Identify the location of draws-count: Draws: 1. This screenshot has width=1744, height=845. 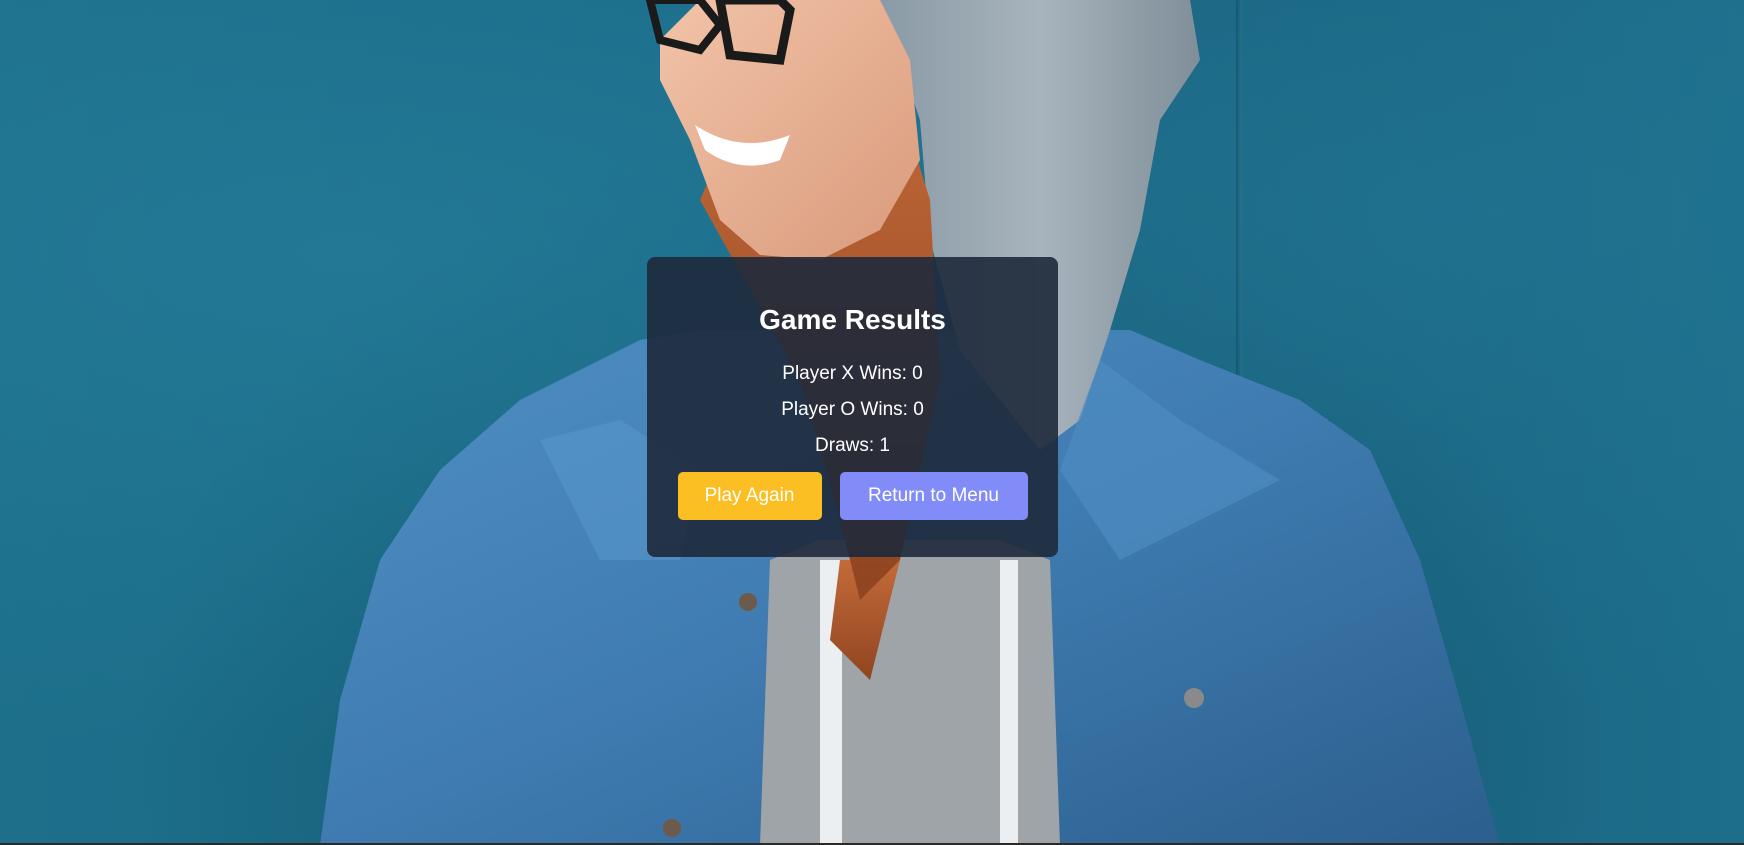
(852, 445).